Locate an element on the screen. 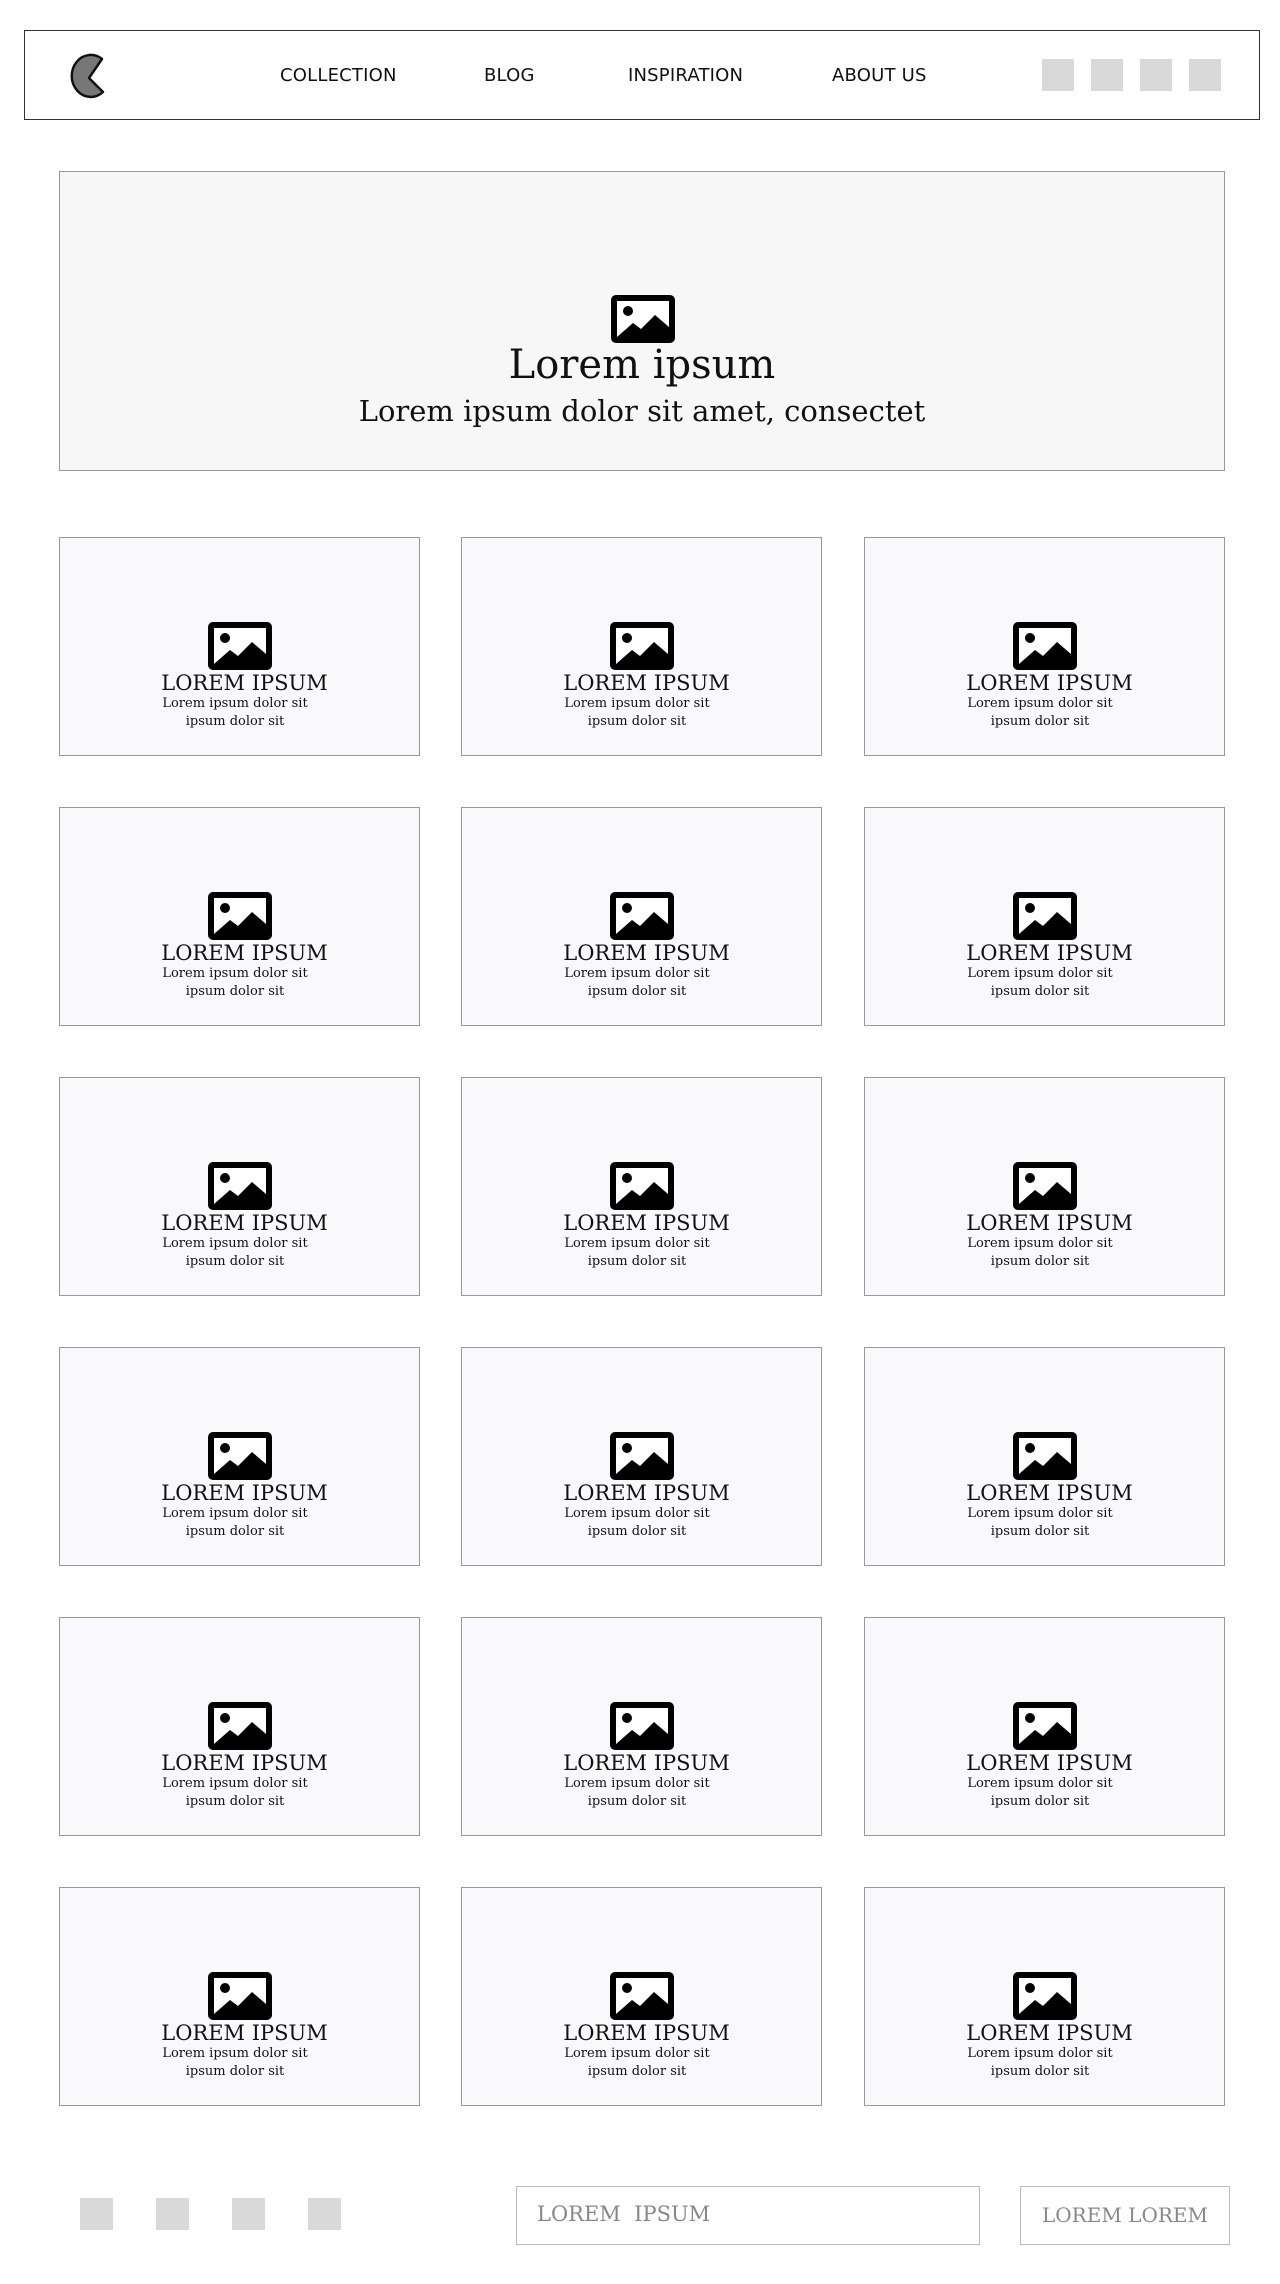 The image size is (1280, 2284). nav-collection: COLLECTION is located at coordinates (338, 75).